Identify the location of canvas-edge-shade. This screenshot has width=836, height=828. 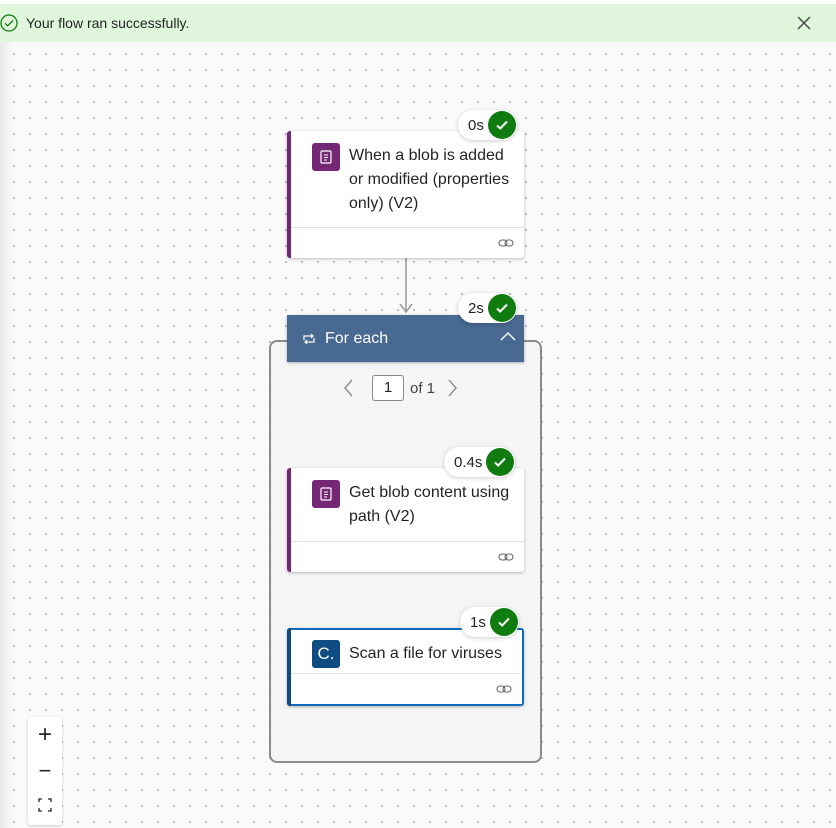
(7, 435).